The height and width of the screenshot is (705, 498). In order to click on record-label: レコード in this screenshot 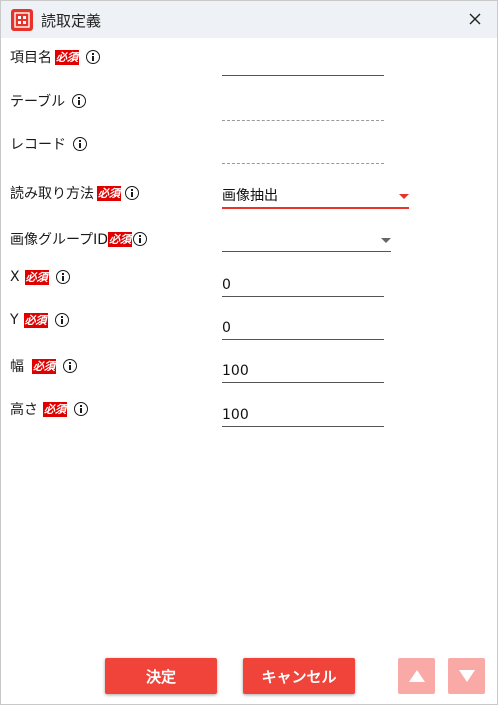, I will do `click(38, 145)`.